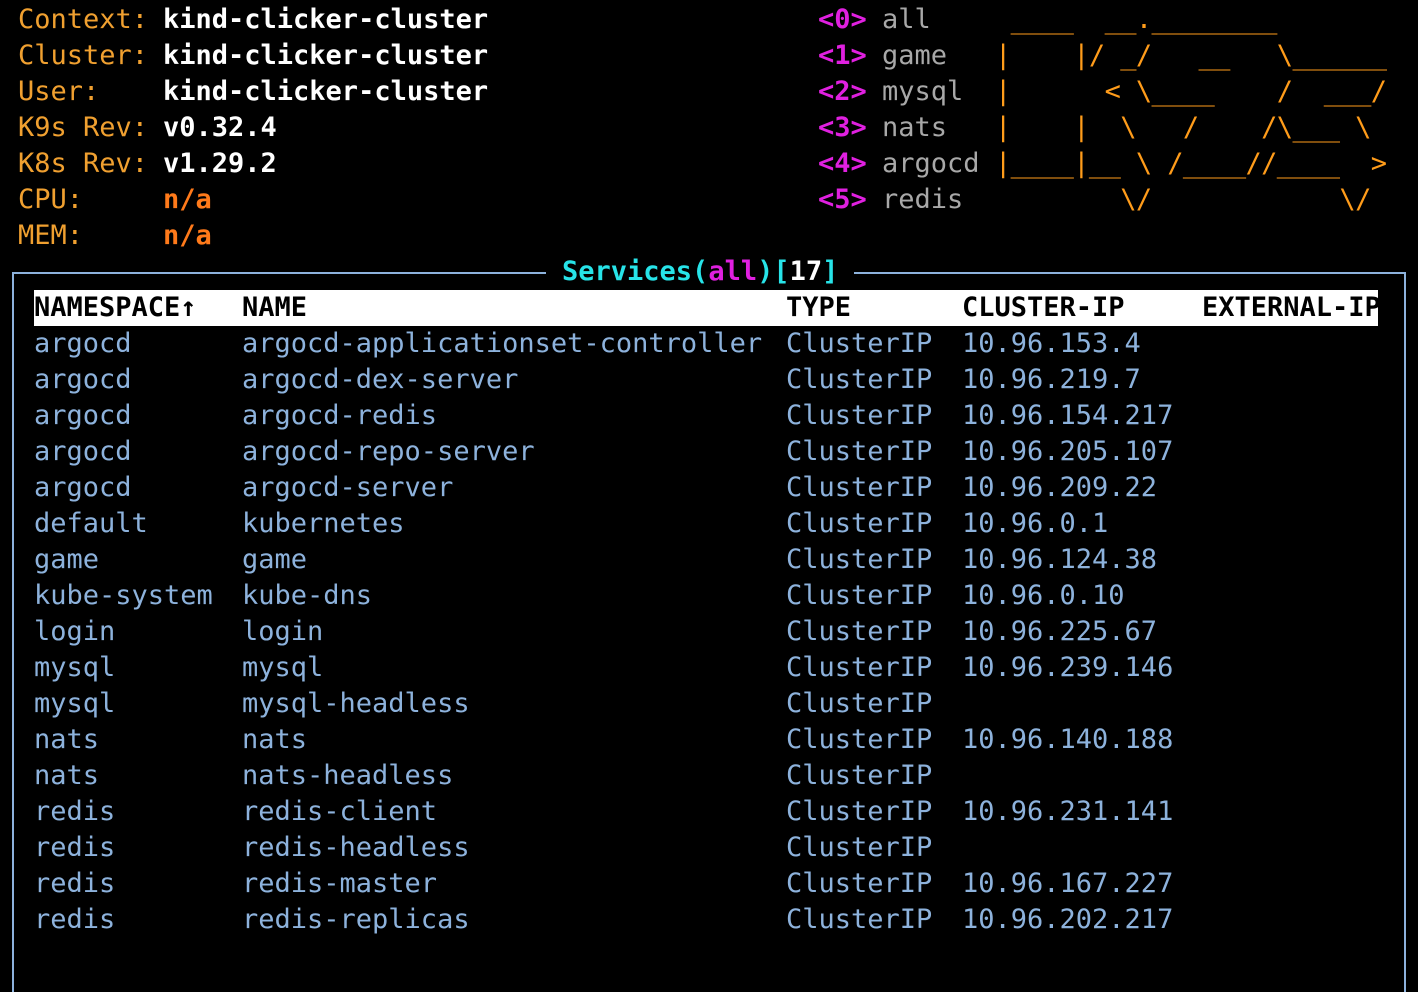 The height and width of the screenshot is (992, 1418). Describe the element at coordinates (83, 55) in the screenshot. I see `info-key: Cluster:` at that location.